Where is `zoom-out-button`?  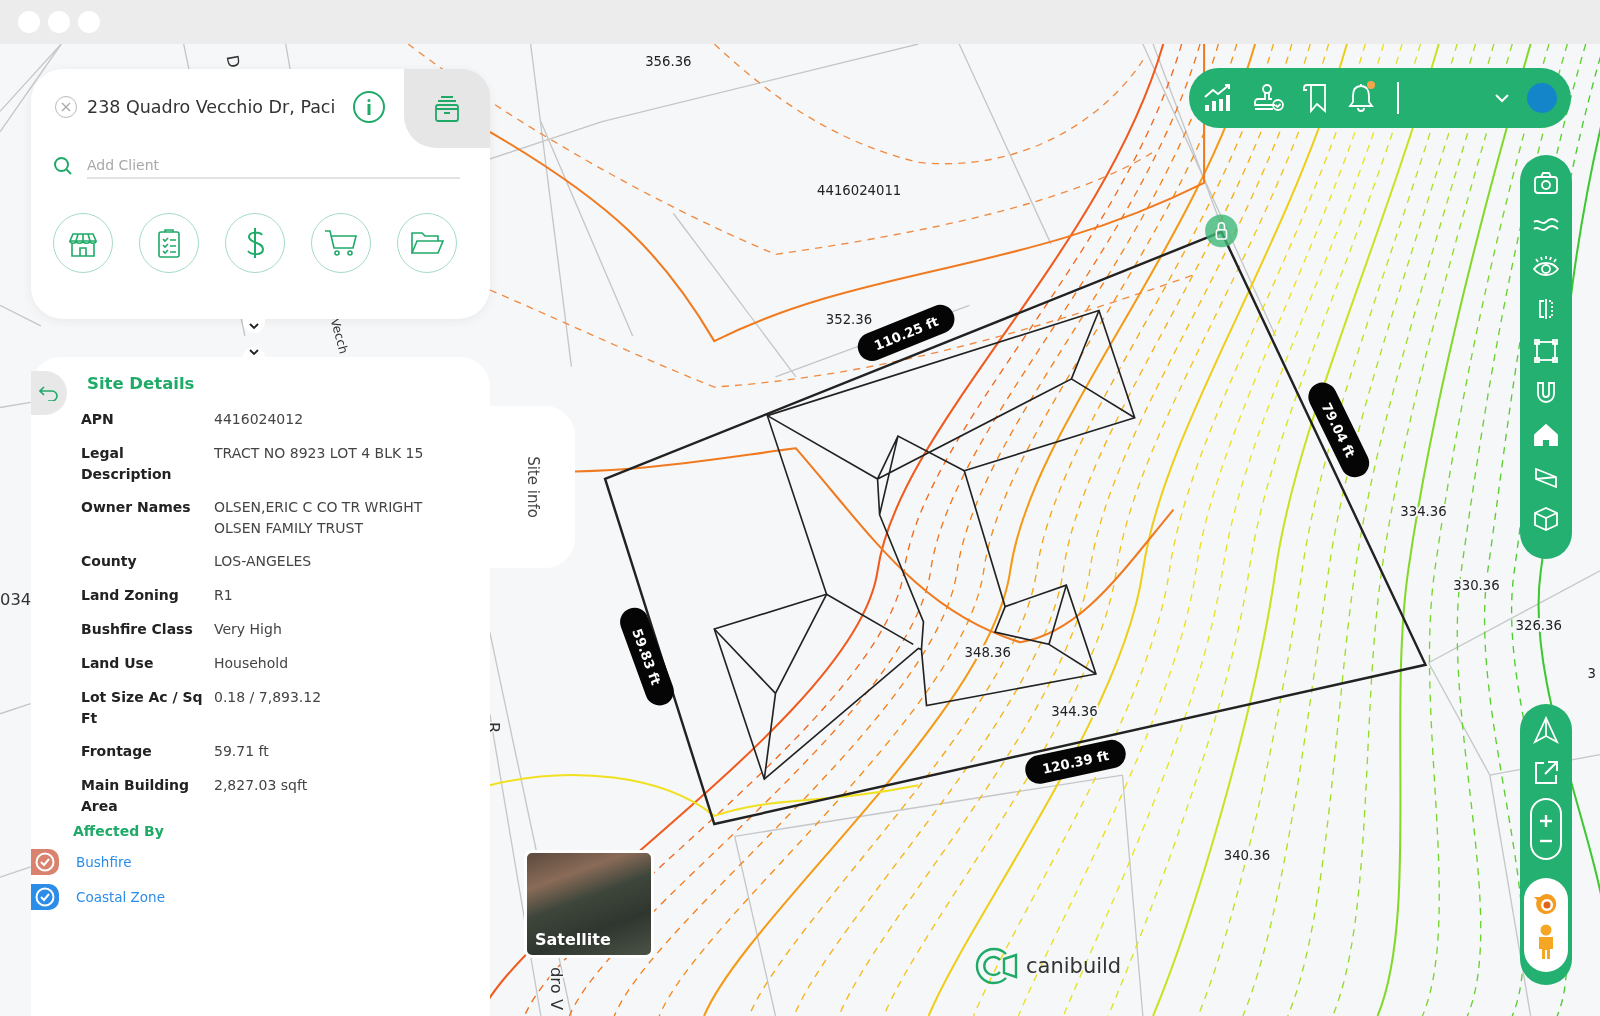
zoom-out-button is located at coordinates (1546, 841).